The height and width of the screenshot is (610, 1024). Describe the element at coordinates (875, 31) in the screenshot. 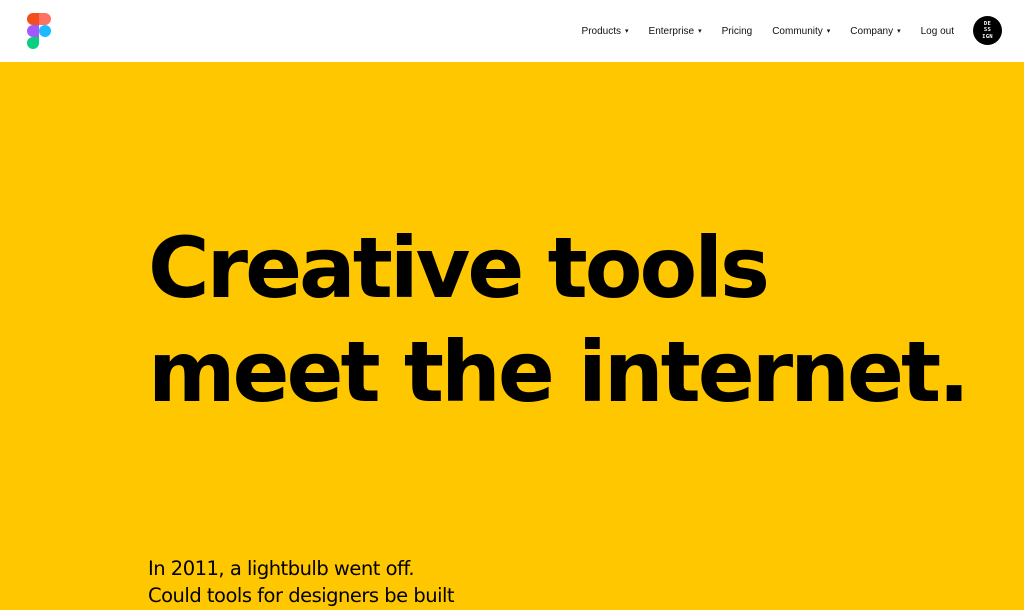

I see `nav-company: Company ▾` at that location.